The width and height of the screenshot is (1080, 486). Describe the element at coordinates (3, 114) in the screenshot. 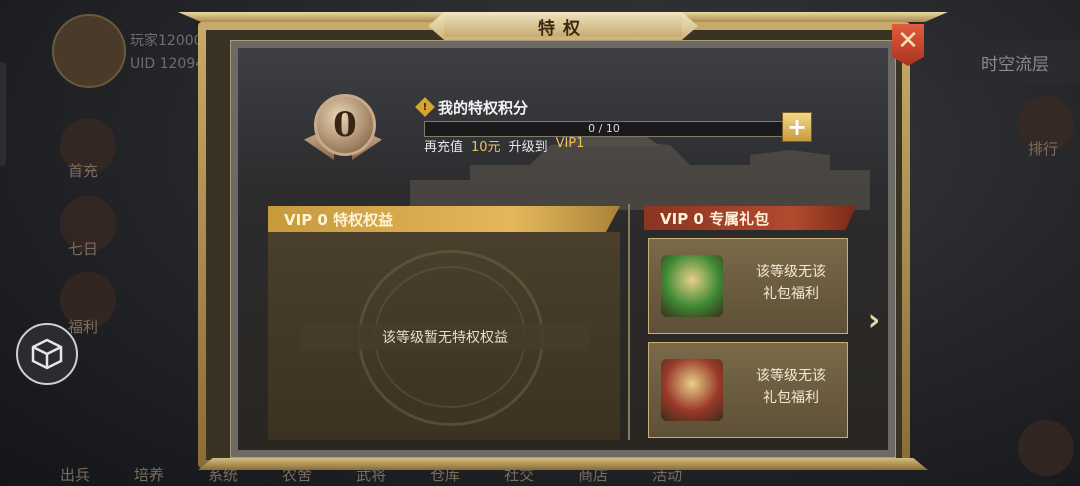

I see `left-edge-handle` at that location.